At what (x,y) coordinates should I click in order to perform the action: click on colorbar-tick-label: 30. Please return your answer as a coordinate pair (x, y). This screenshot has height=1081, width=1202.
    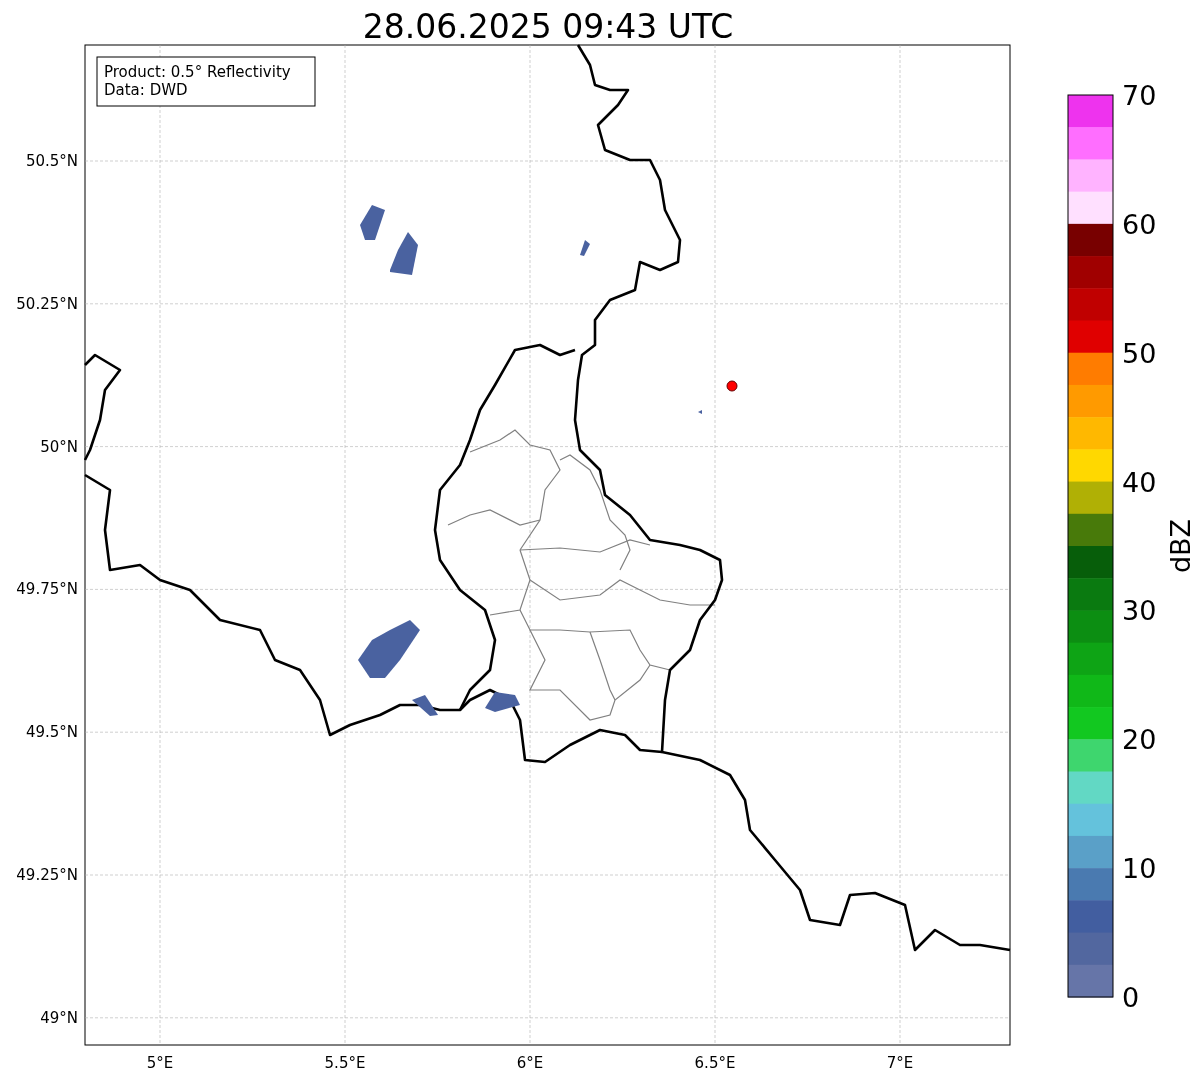
    Looking at the image, I should click on (1139, 611).